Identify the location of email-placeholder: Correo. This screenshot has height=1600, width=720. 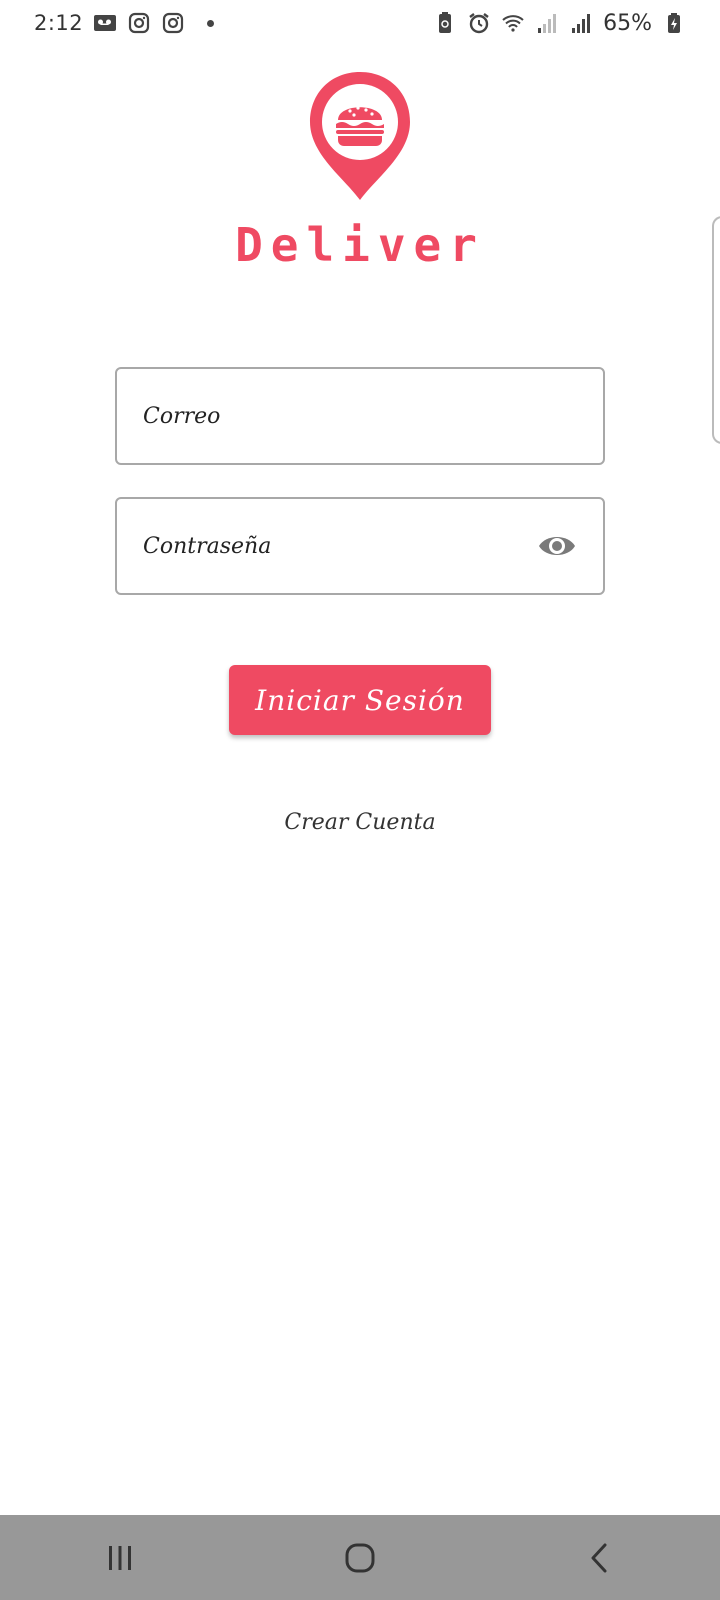
(182, 416).